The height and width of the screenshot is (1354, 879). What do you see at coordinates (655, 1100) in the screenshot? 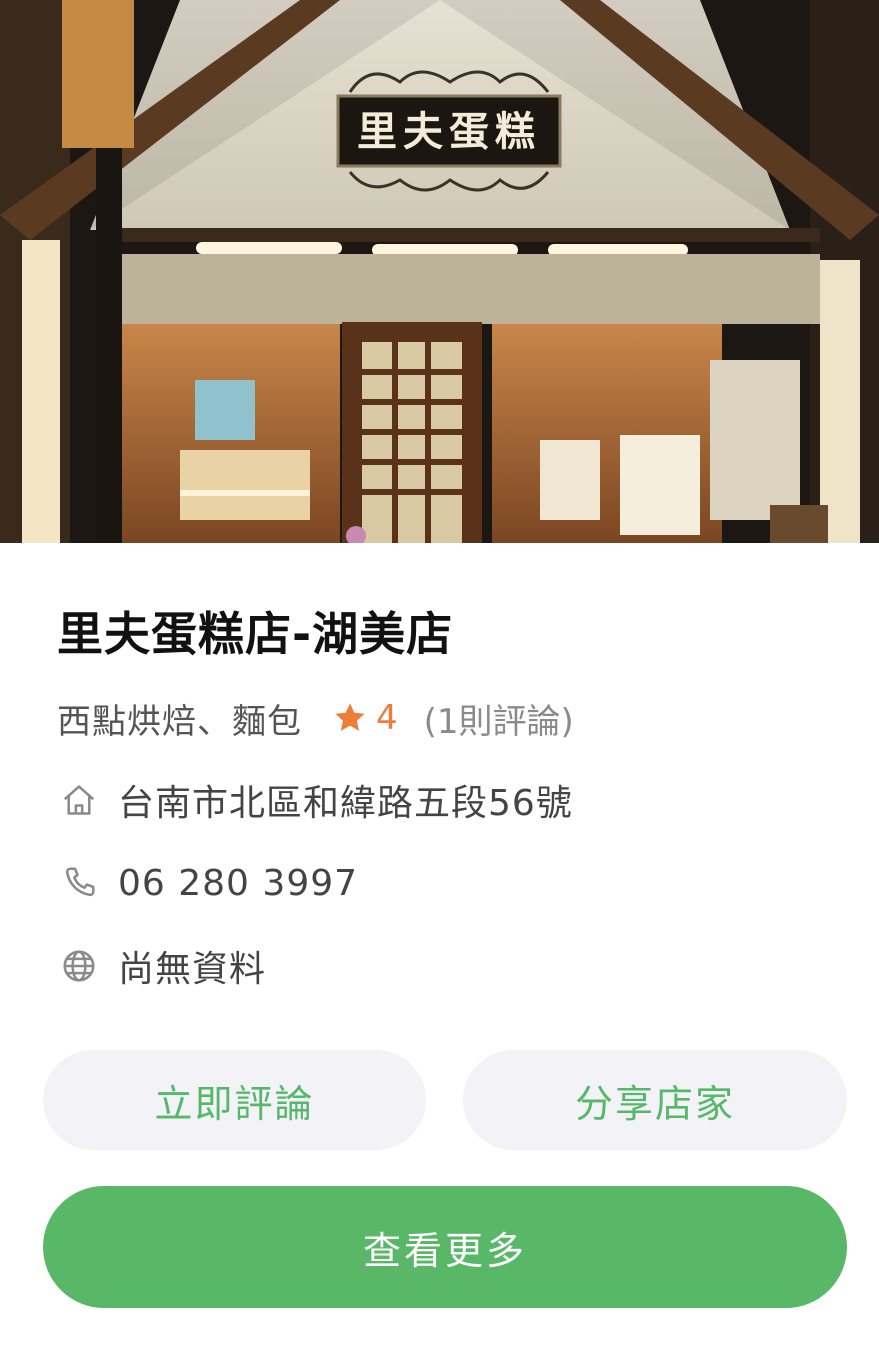
I see `share-store-button: 分享店家` at bounding box center [655, 1100].